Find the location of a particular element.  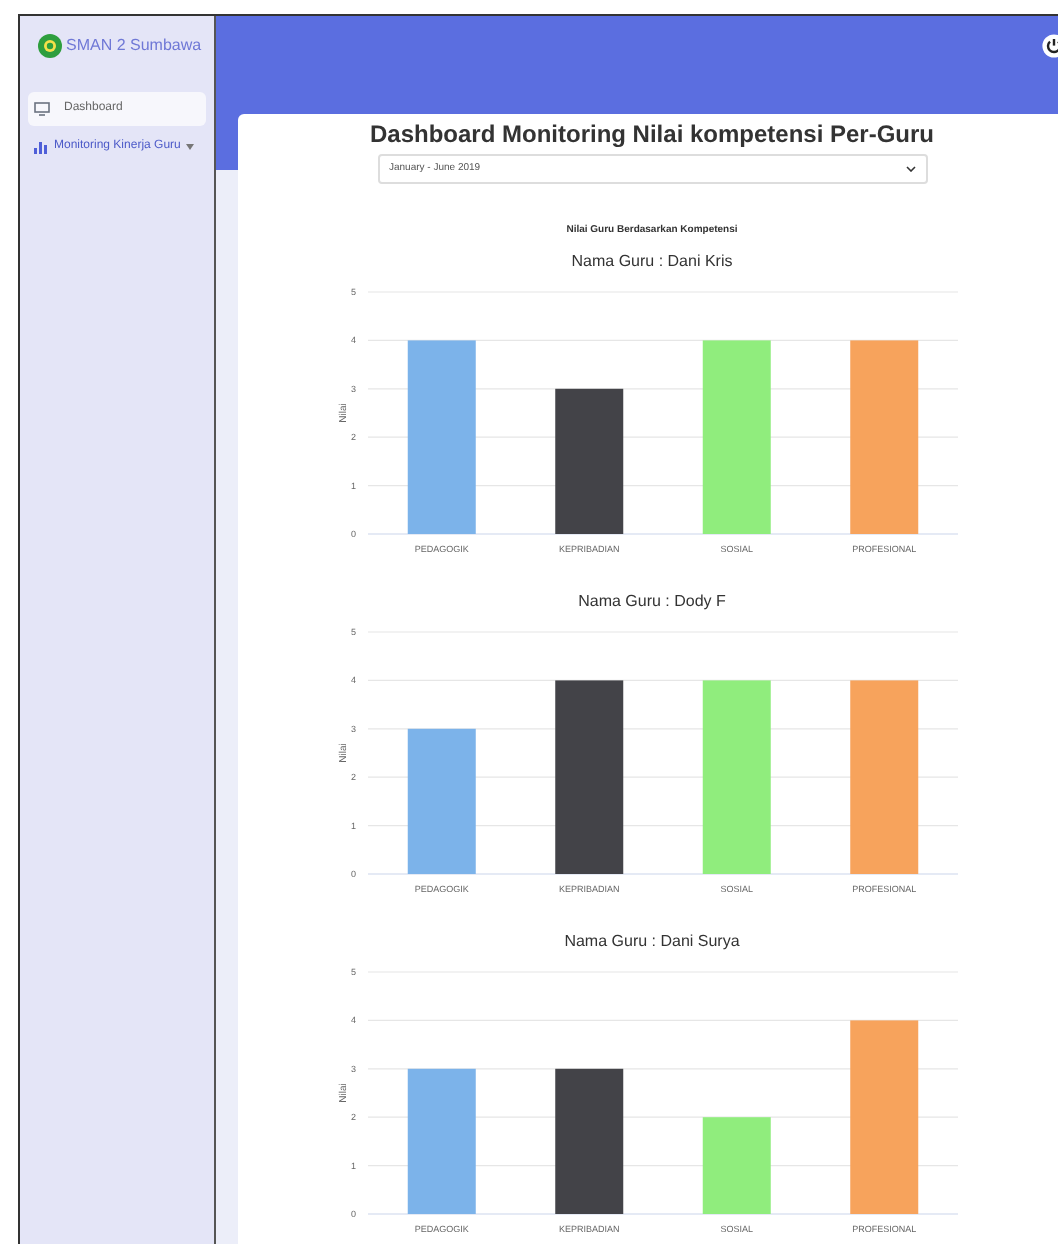

chart-title: Nama Guru : Dani Kris is located at coordinates (652, 262).